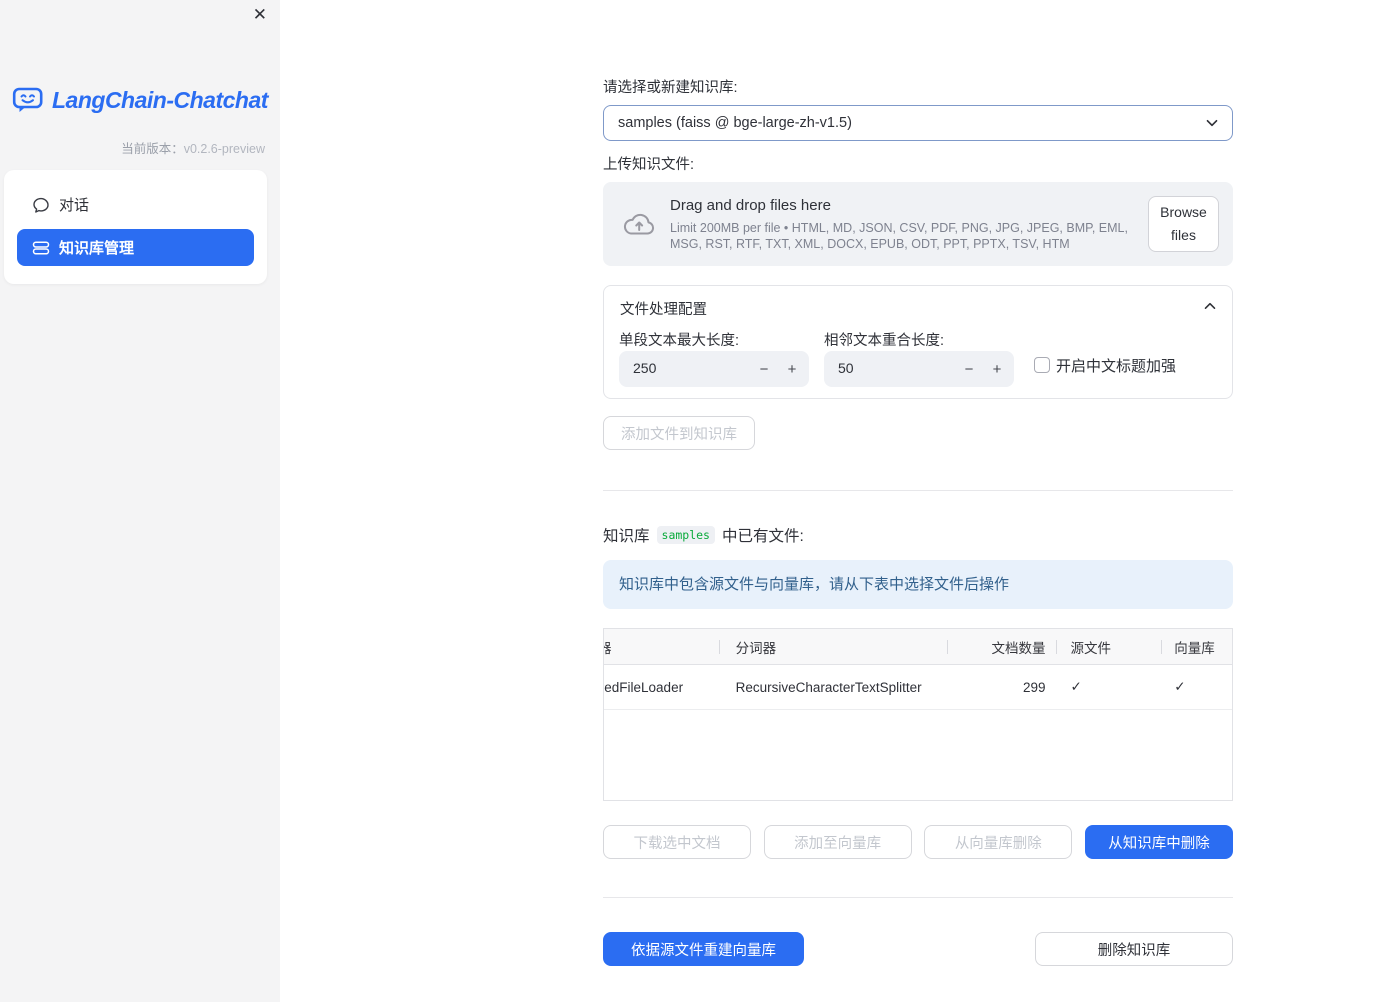  What do you see at coordinates (750, 205) in the screenshot?
I see `dropzone-title: Drag and drop files here` at bounding box center [750, 205].